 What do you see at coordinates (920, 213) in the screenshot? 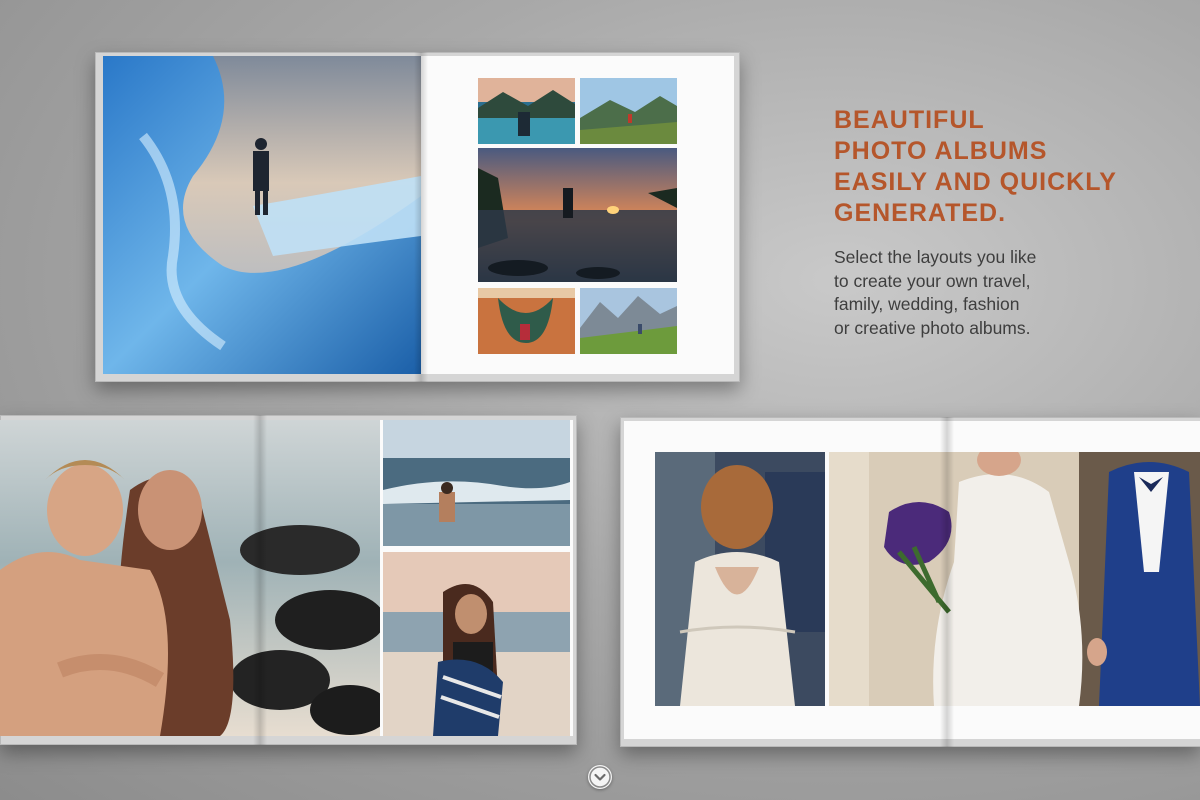
I see `headline-line: GENERATED.` at bounding box center [920, 213].